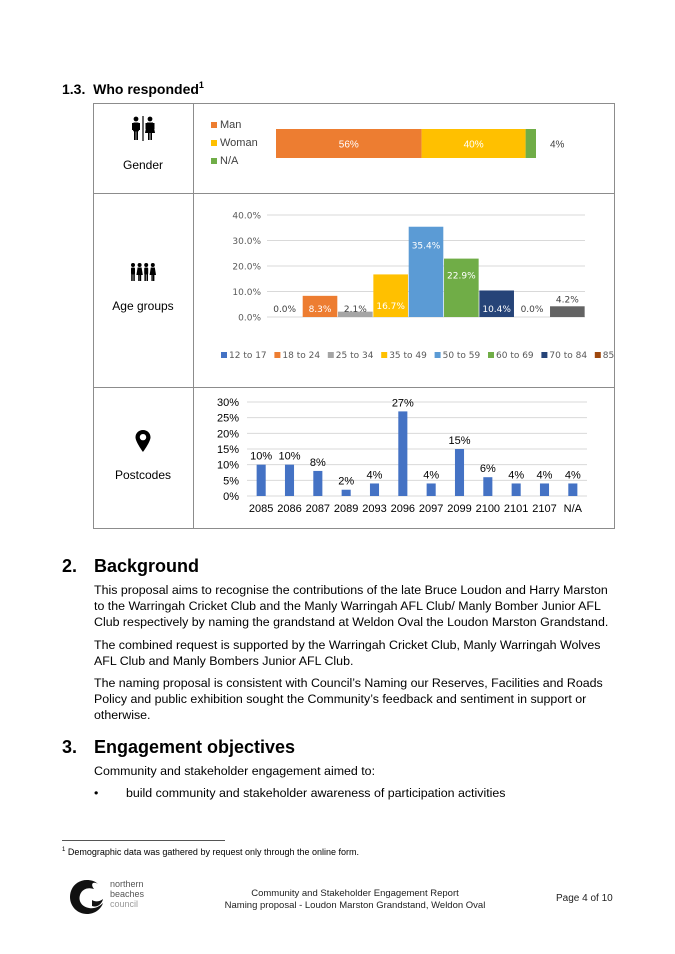 This screenshot has width=675, height=954. What do you see at coordinates (346, 482) in the screenshot?
I see `data-label: 2%` at bounding box center [346, 482].